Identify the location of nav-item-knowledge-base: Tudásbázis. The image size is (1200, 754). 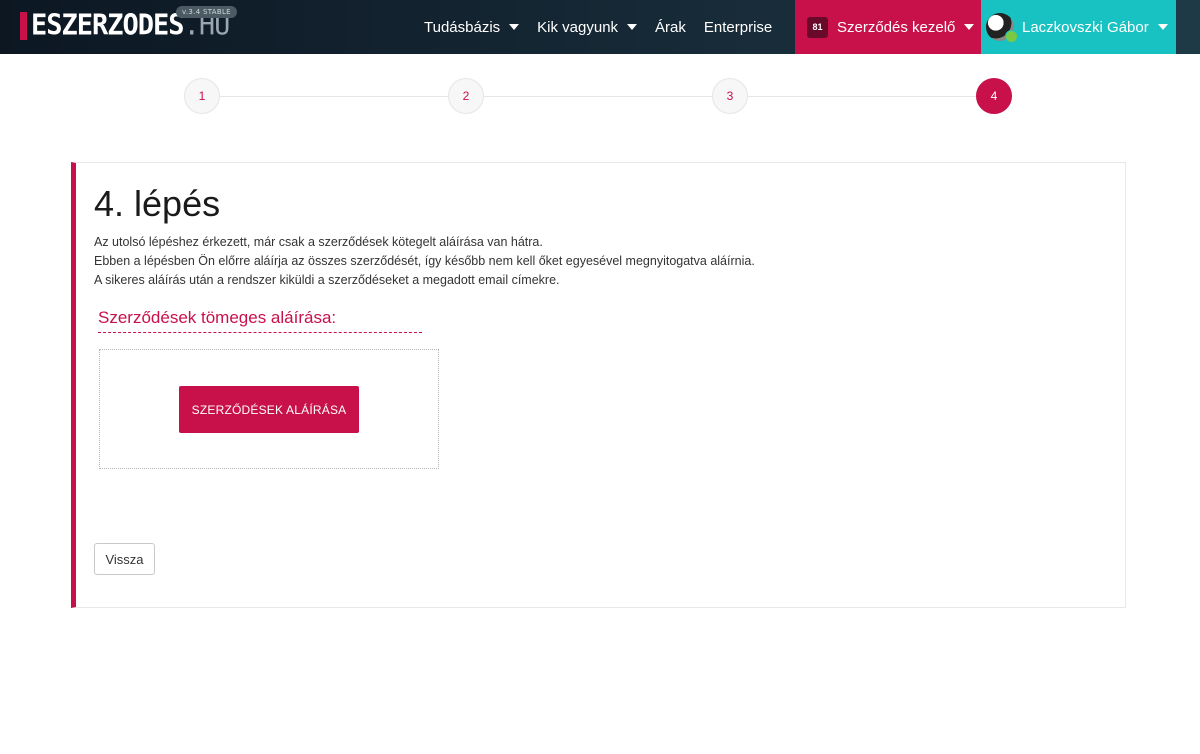
(472, 27).